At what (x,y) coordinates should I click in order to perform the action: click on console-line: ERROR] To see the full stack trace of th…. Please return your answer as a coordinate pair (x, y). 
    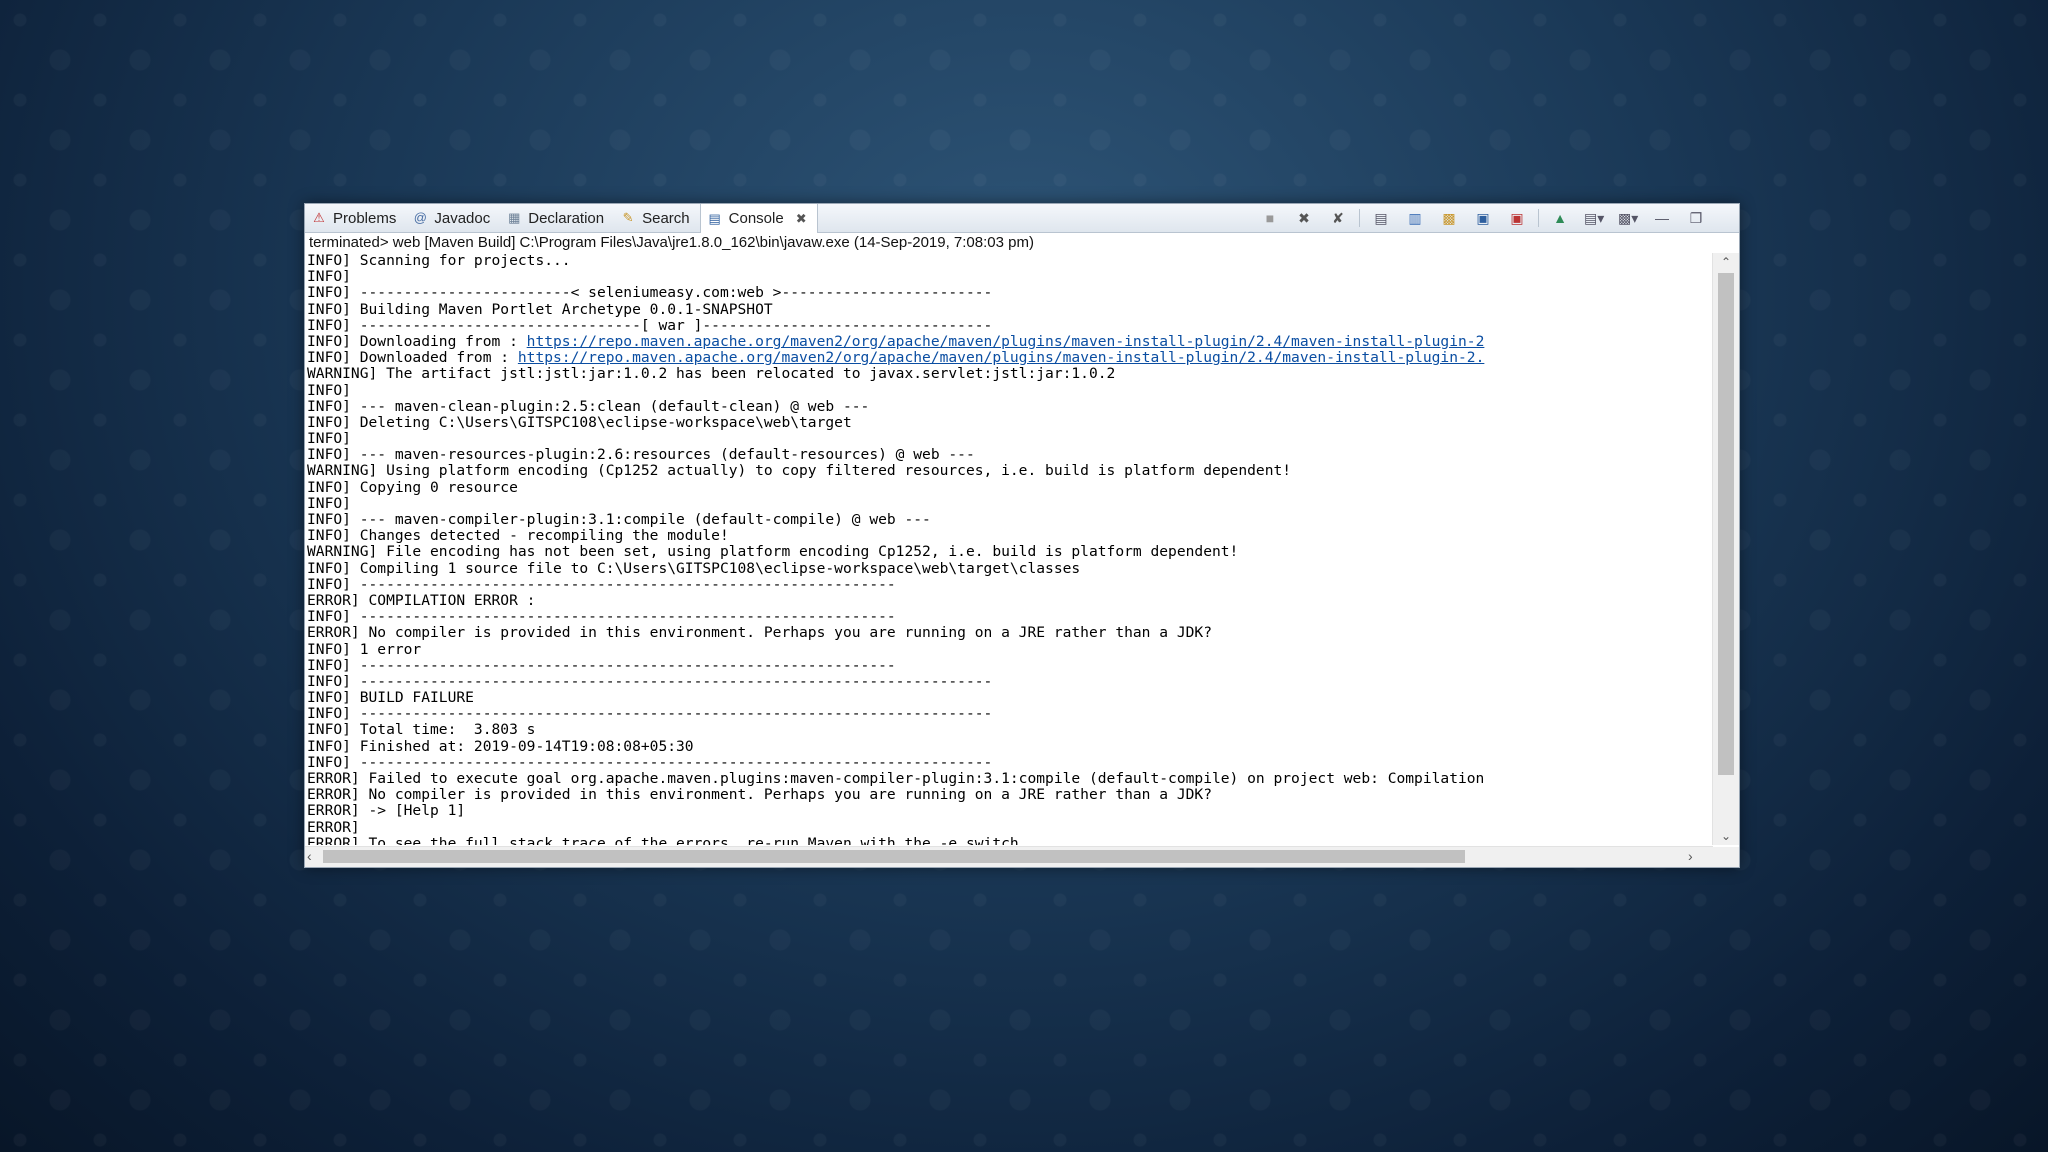
    Looking at the image, I should click on (1006, 839).